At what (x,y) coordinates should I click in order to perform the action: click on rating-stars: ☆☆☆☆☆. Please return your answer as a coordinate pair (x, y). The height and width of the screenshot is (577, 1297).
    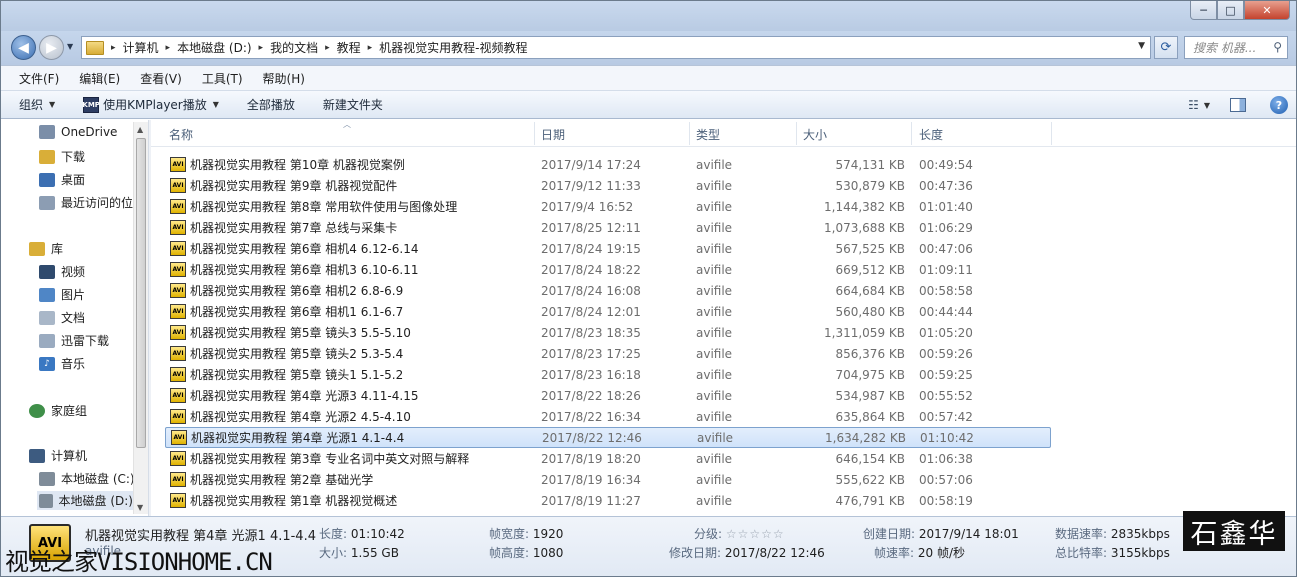
    Looking at the image, I should click on (755, 534).